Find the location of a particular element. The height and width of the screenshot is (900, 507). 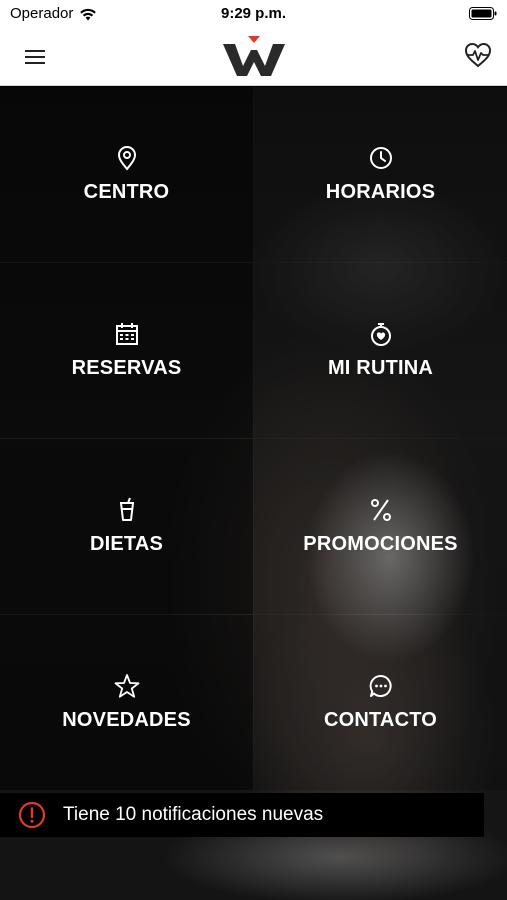

menu-tile-label: NOVEDADES is located at coordinates (126, 720).